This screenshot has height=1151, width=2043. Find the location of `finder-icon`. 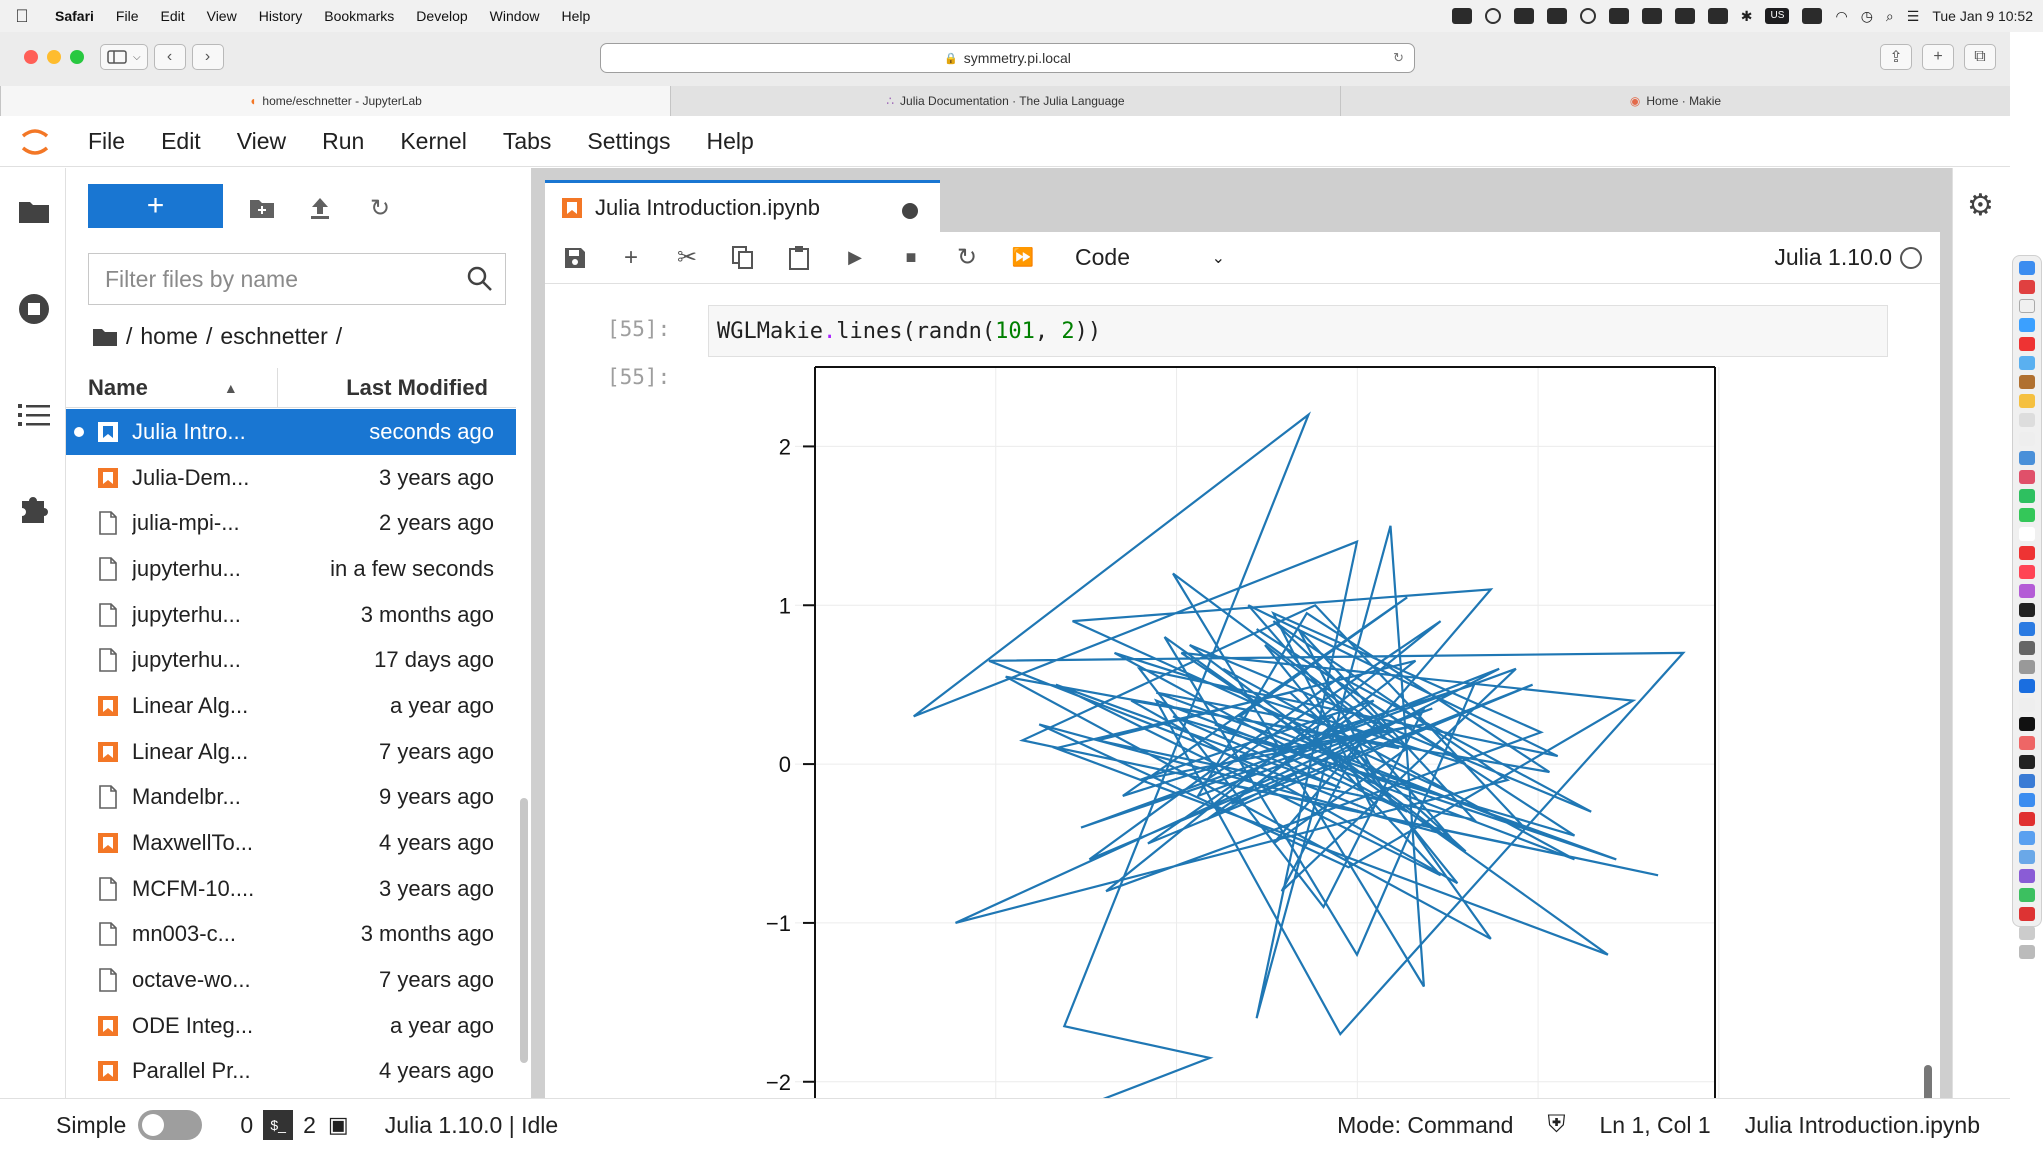

finder-icon is located at coordinates (2027, 268).